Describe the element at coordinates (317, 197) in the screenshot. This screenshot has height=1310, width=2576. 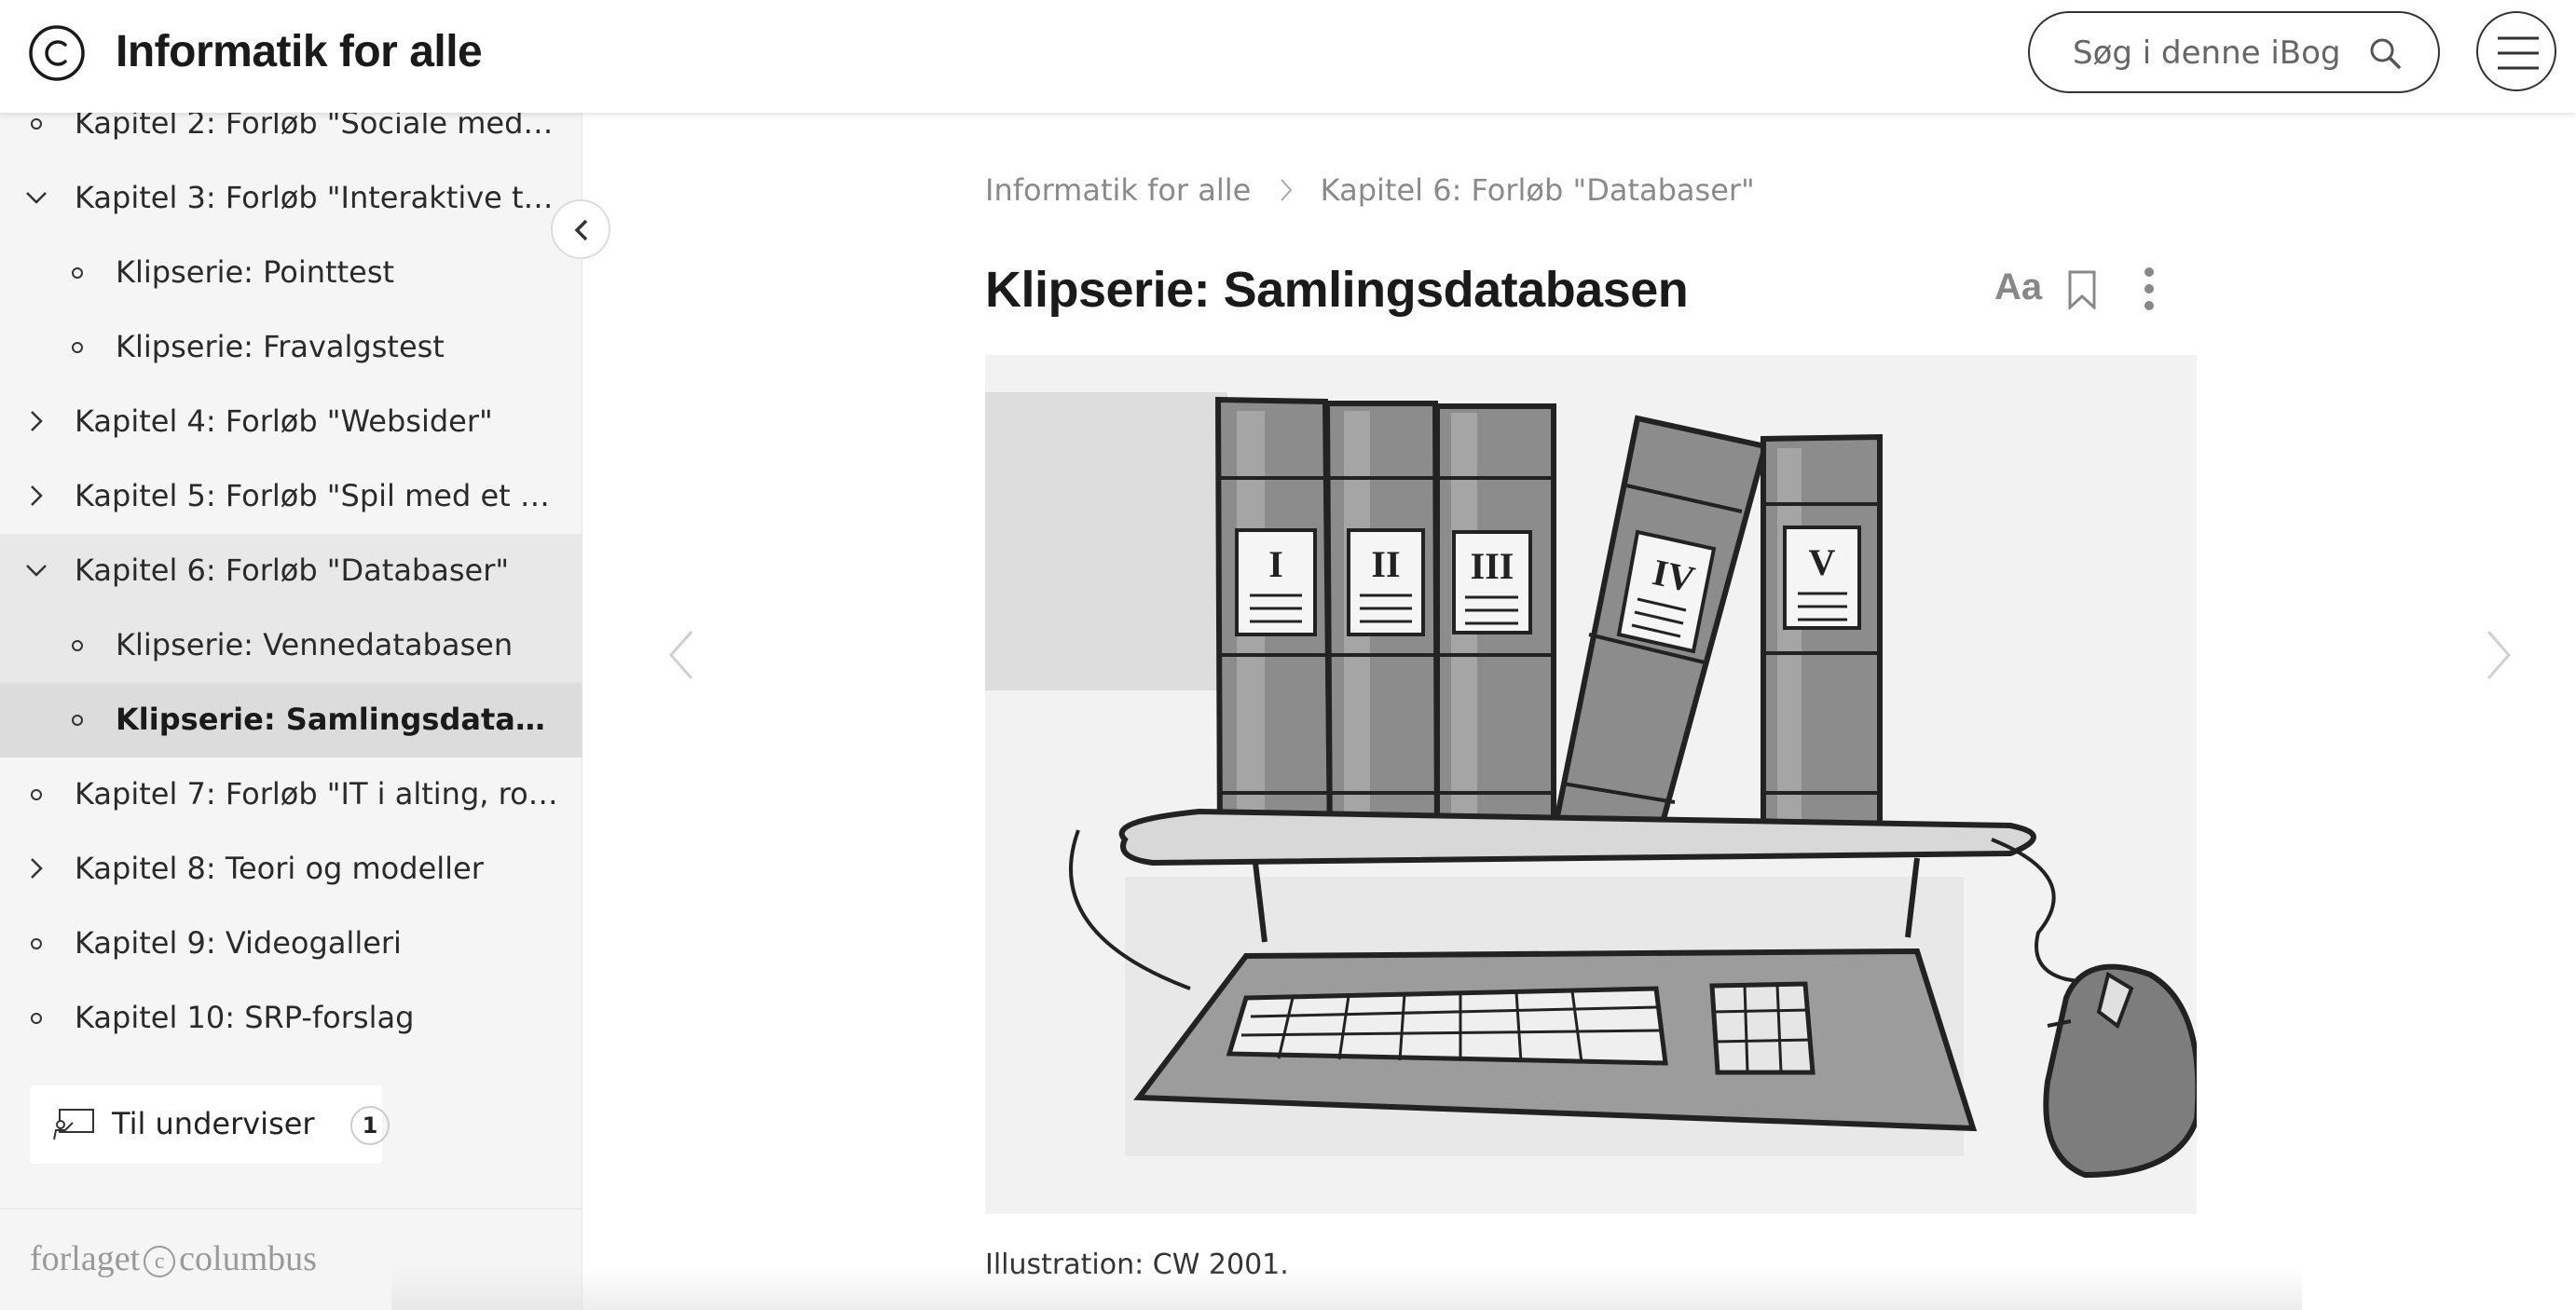
I see `toc-item-label: Kapitel 3: Forløb "Interaktive test"` at that location.